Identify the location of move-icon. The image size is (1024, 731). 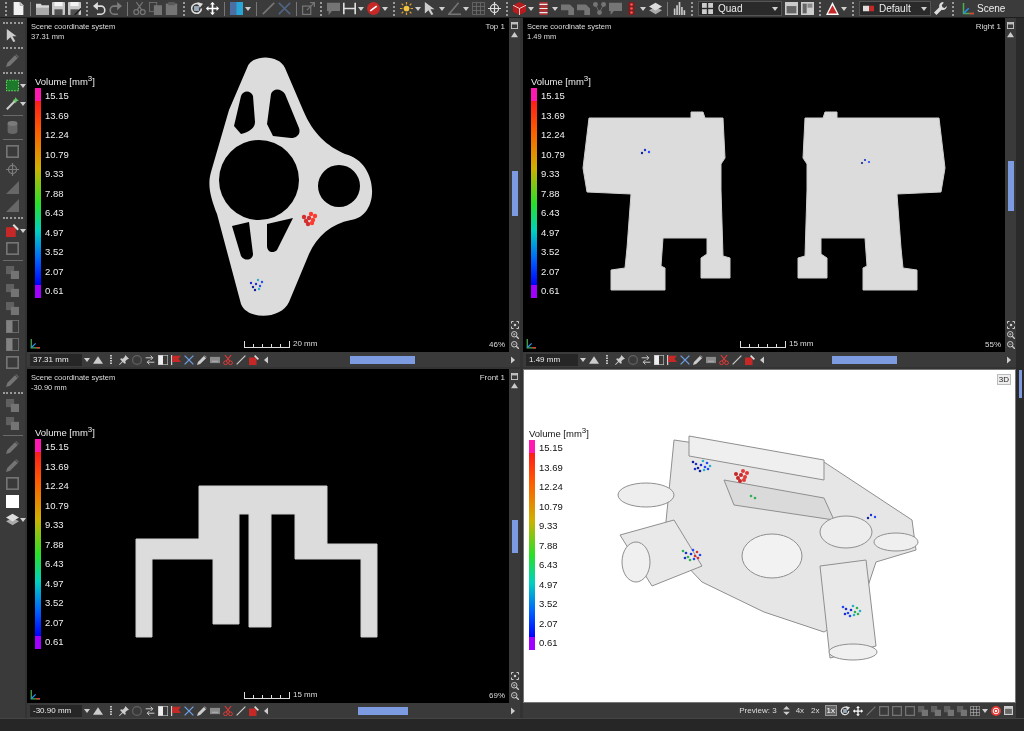
(858, 710).